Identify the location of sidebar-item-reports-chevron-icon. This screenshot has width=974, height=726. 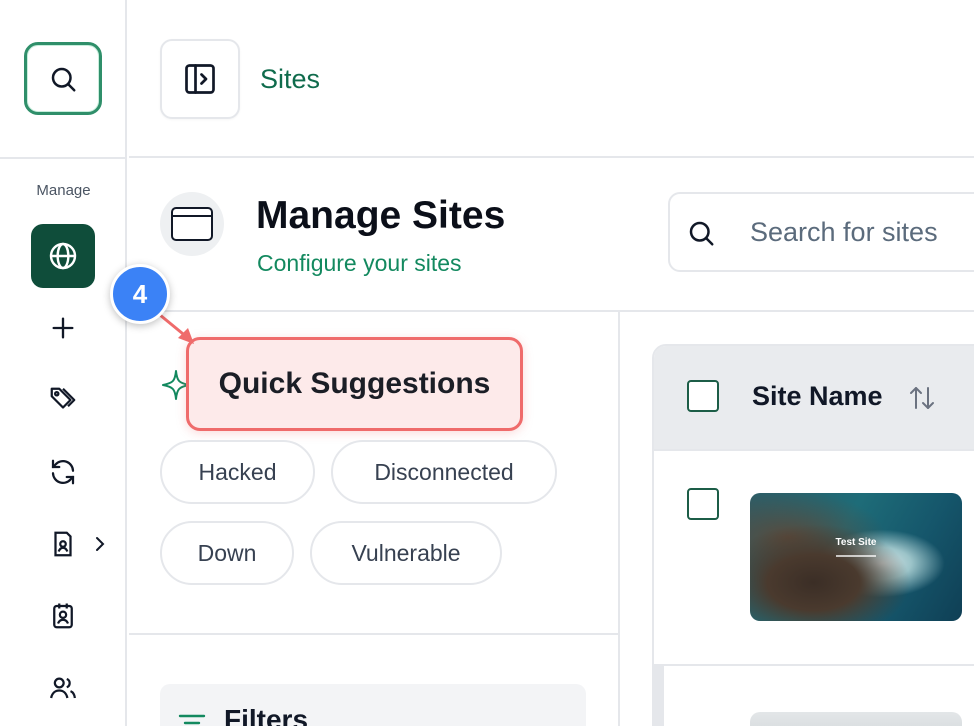
(100, 544).